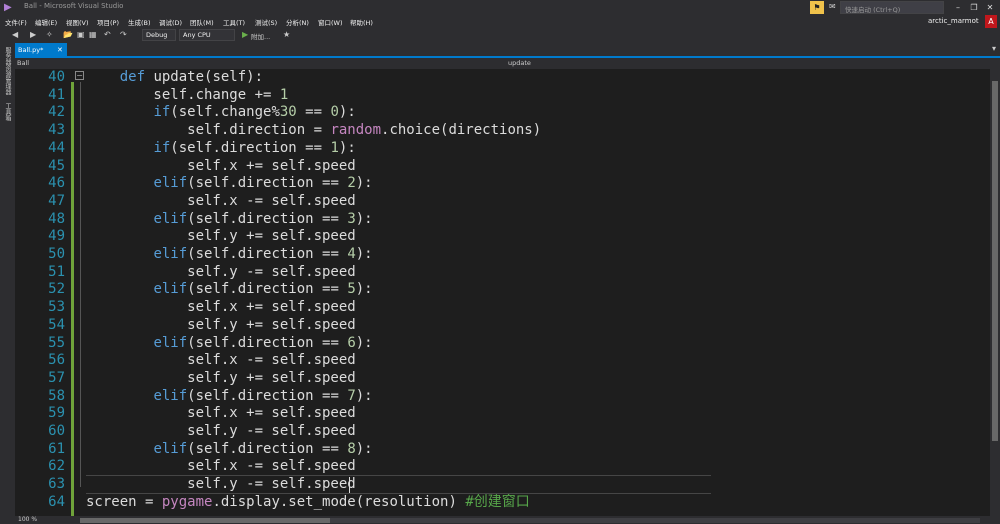 This screenshot has height=524, width=1000. I want to click on code-line: 48 elif(self.direction == 3):, so click(505, 220).